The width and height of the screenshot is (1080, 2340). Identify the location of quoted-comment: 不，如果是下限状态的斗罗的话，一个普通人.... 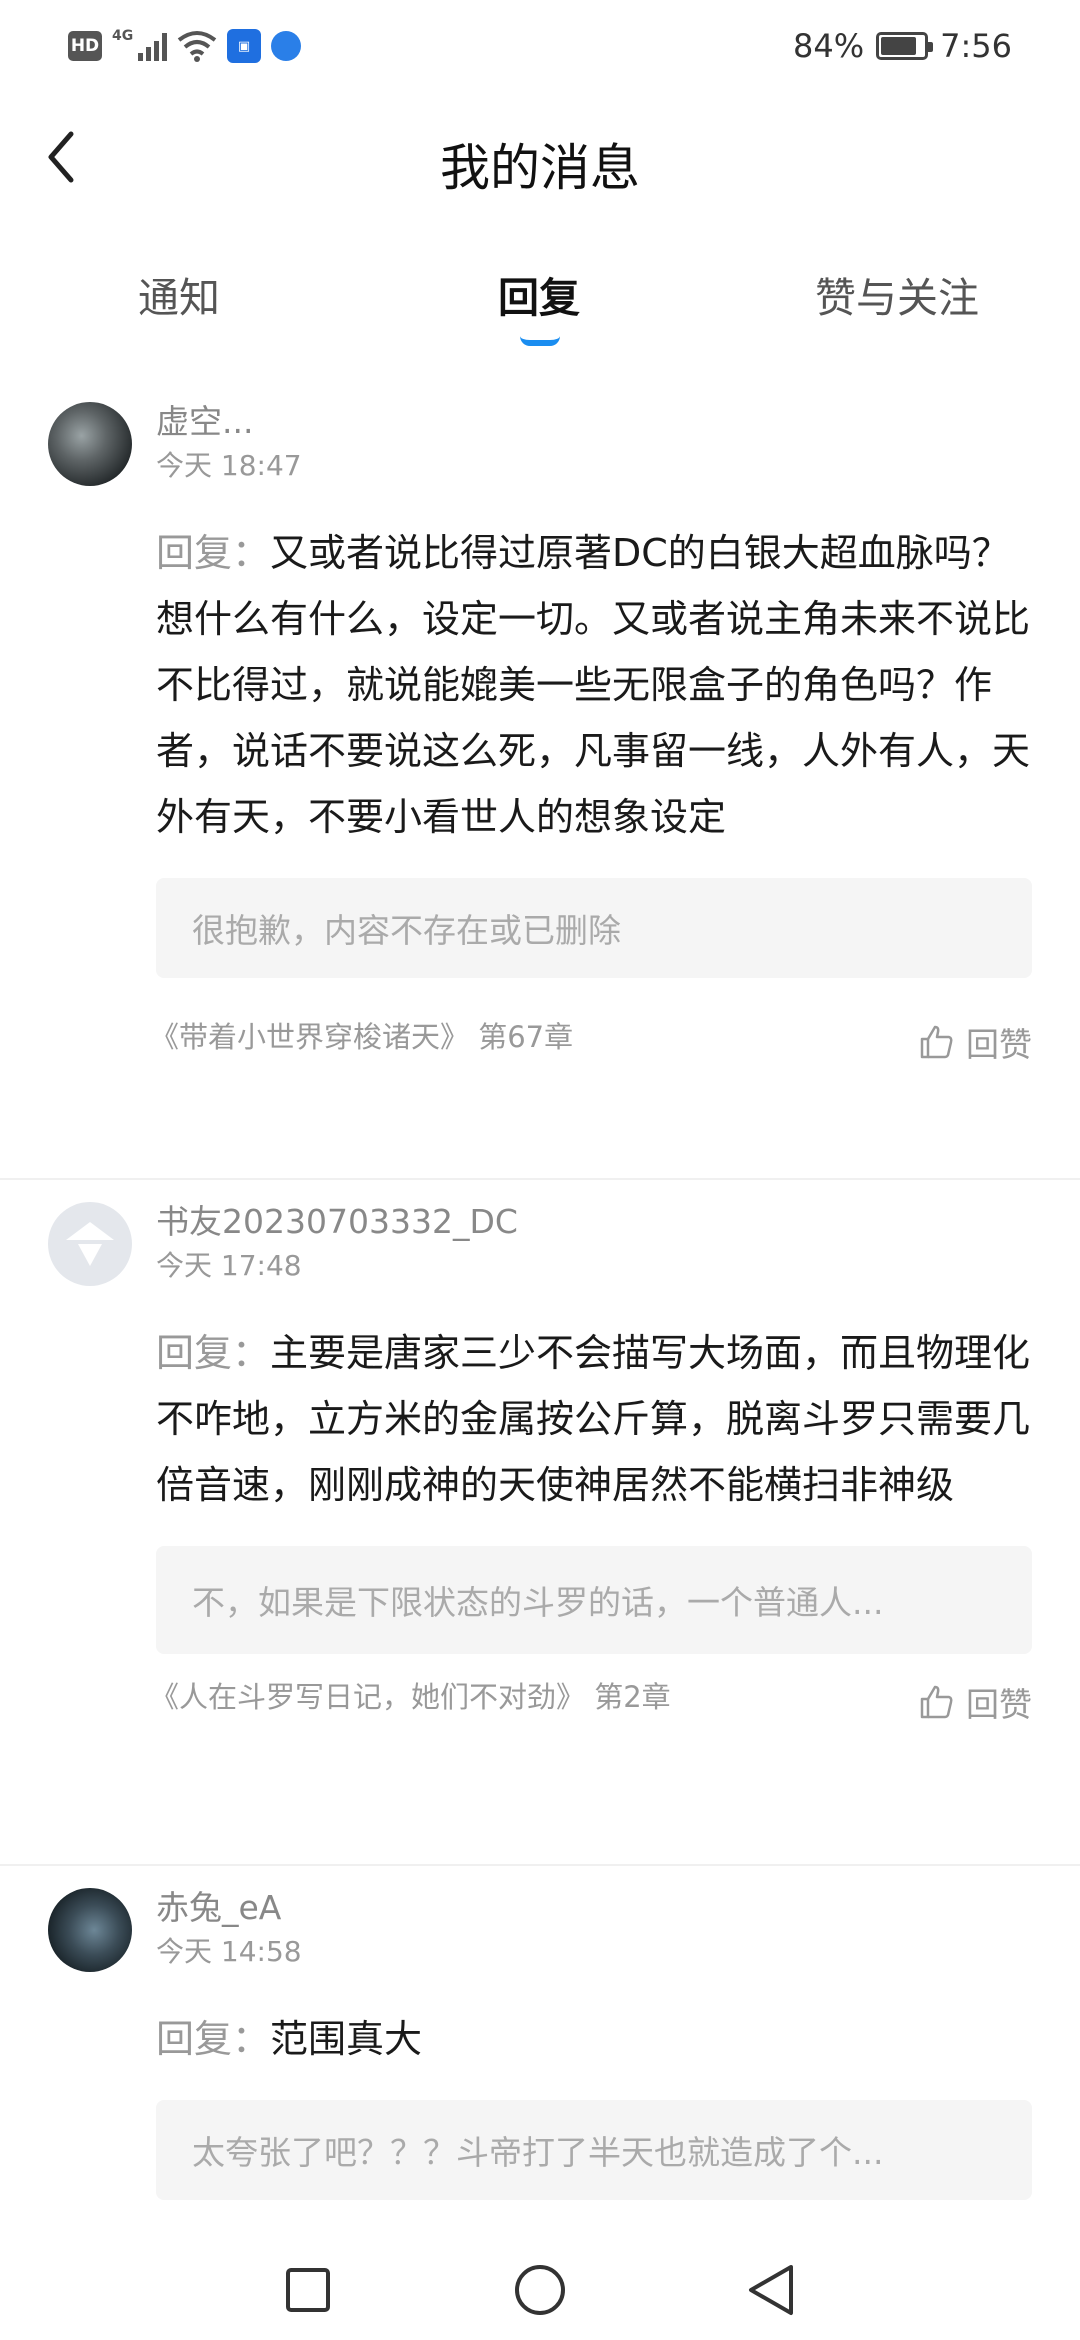
(594, 1600).